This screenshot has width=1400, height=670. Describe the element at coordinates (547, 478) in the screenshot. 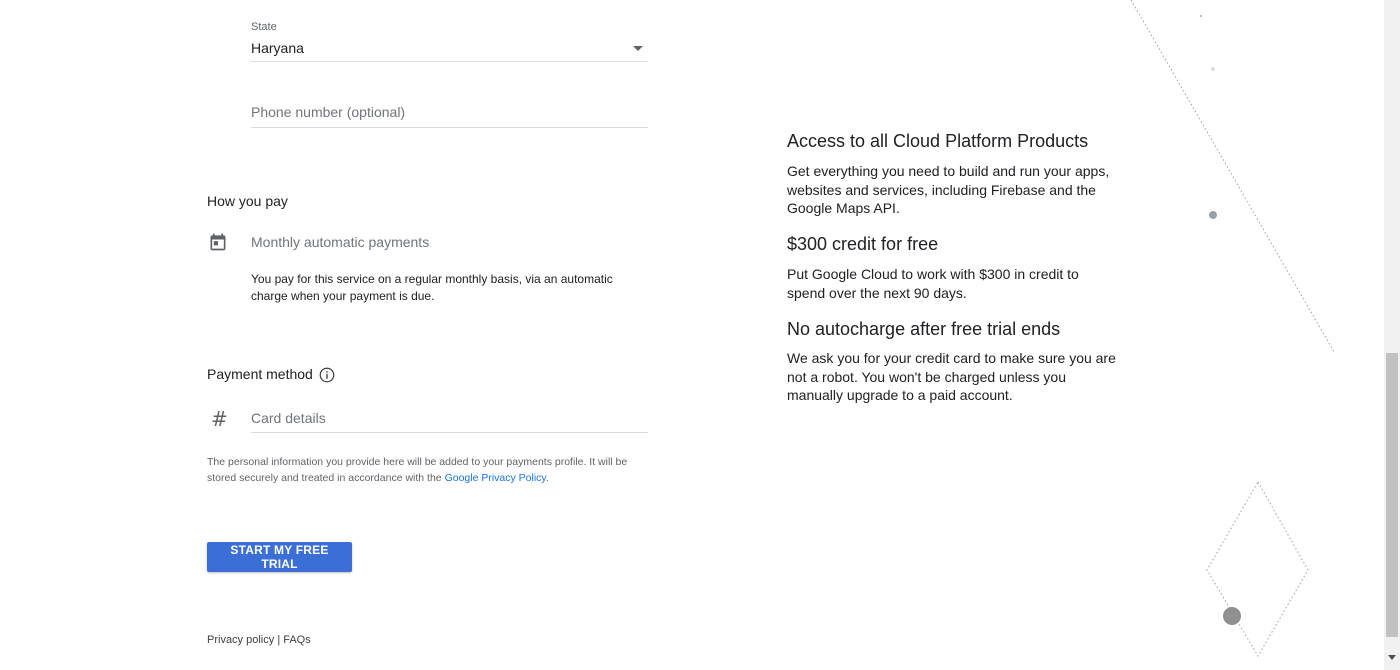

I see `disclaimer-suffix: .` at that location.